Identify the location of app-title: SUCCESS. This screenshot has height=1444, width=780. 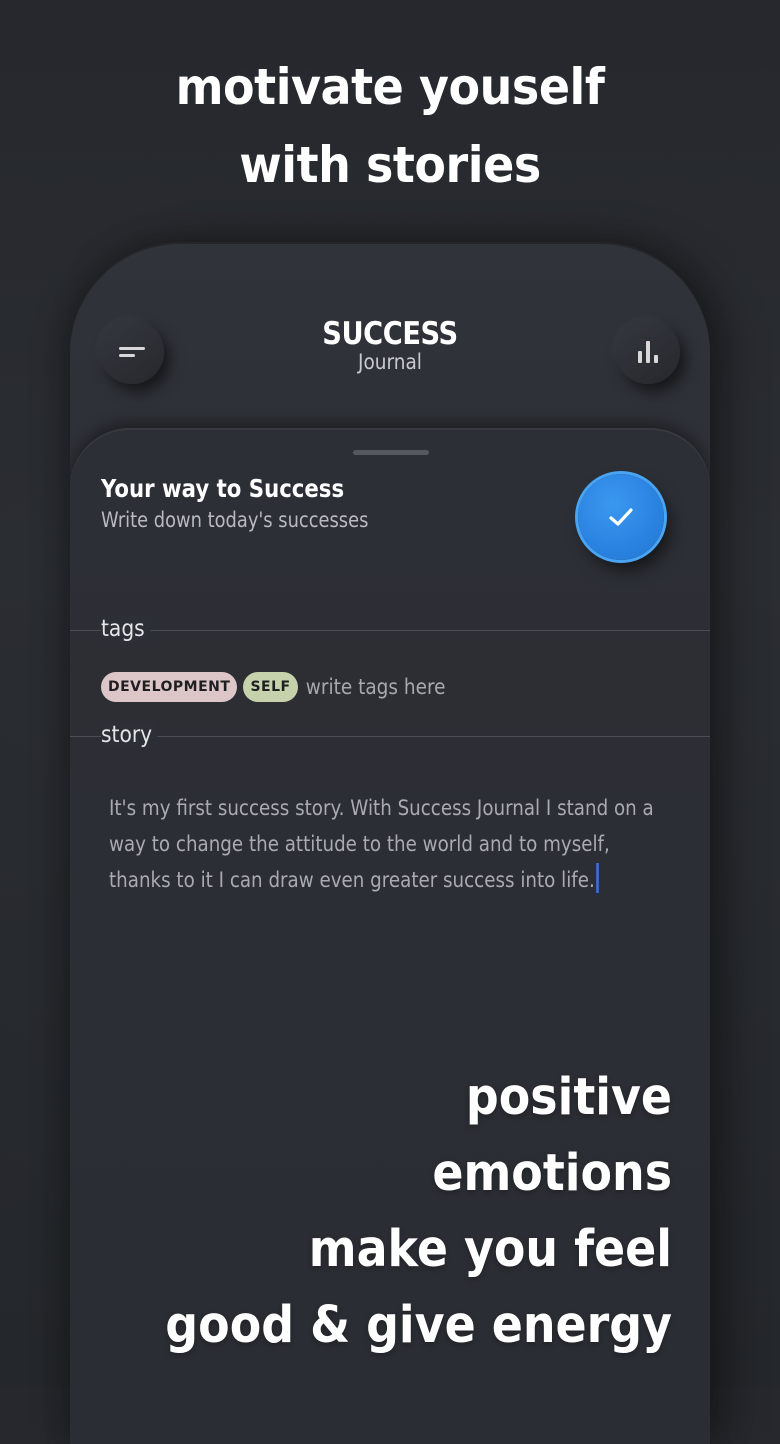
(390, 334).